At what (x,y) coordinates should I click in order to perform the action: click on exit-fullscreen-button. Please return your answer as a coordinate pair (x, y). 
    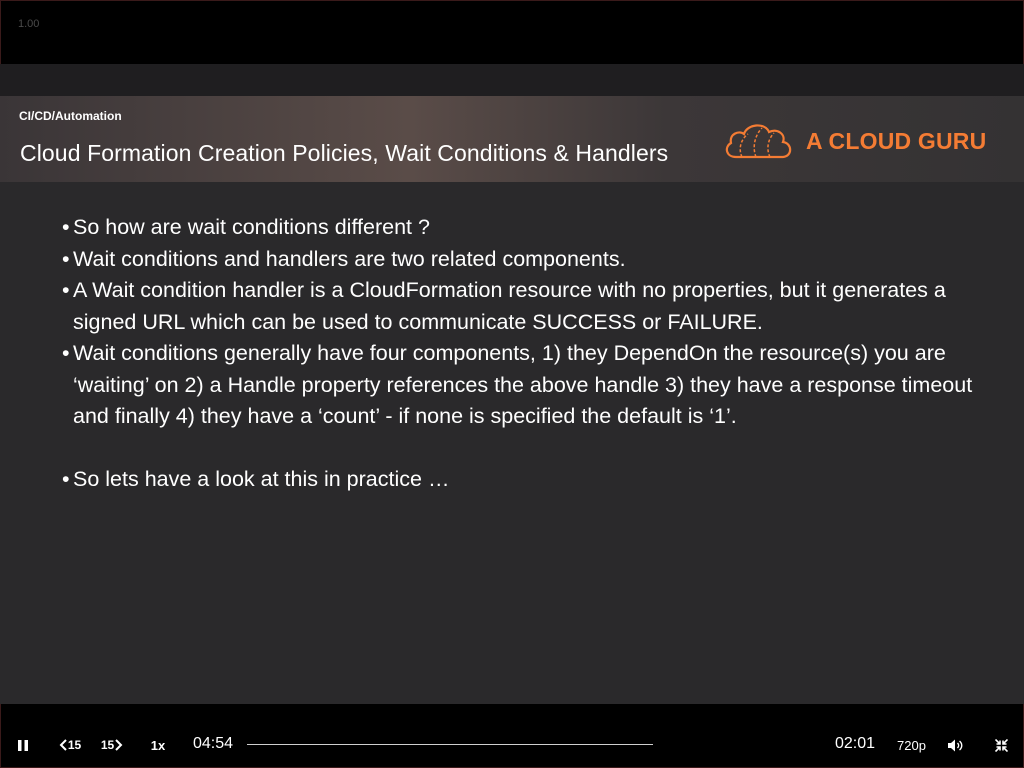
    Looking at the image, I should click on (1001, 745).